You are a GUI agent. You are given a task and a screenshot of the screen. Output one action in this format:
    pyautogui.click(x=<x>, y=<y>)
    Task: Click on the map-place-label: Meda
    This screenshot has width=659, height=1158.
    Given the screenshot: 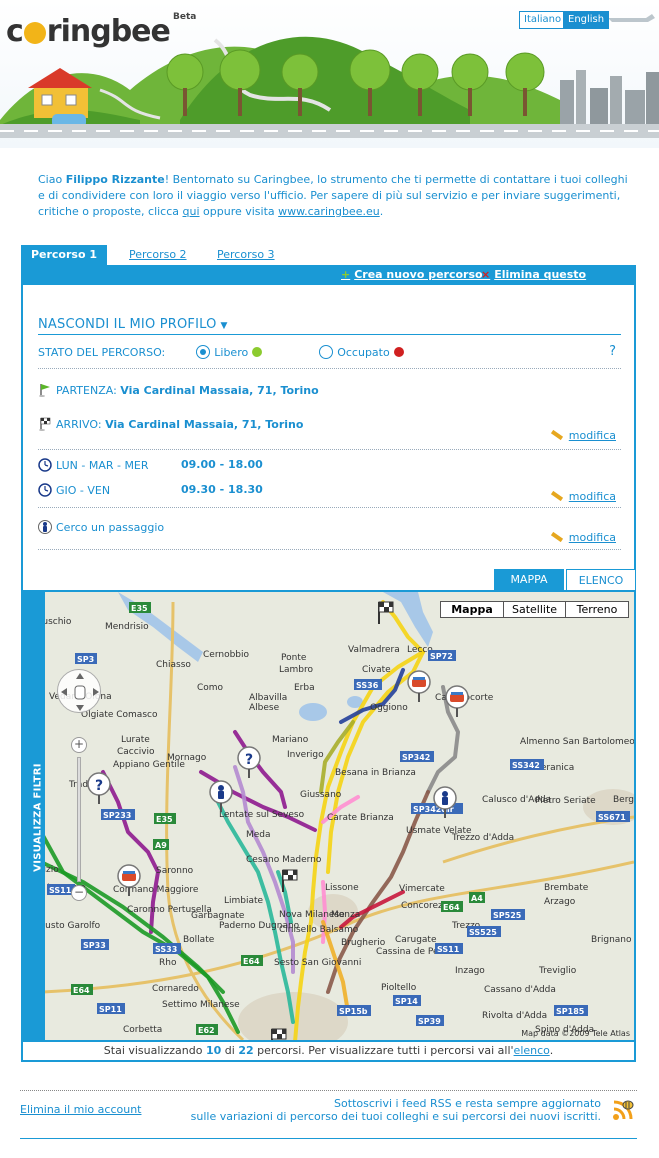 What is the action you would take?
    pyautogui.click(x=258, y=835)
    